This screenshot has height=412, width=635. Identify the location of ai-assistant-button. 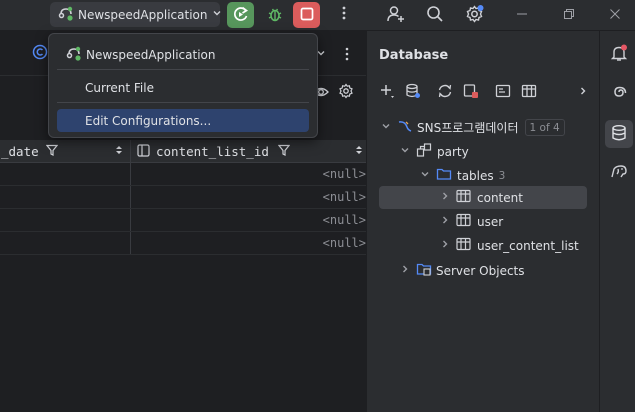
(619, 93).